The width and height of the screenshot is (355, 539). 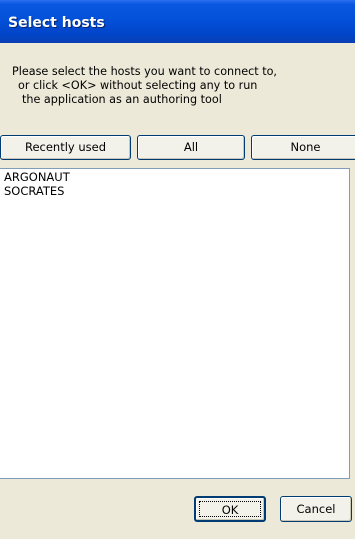 I want to click on title-bar: Select hosts, so click(x=177, y=21).